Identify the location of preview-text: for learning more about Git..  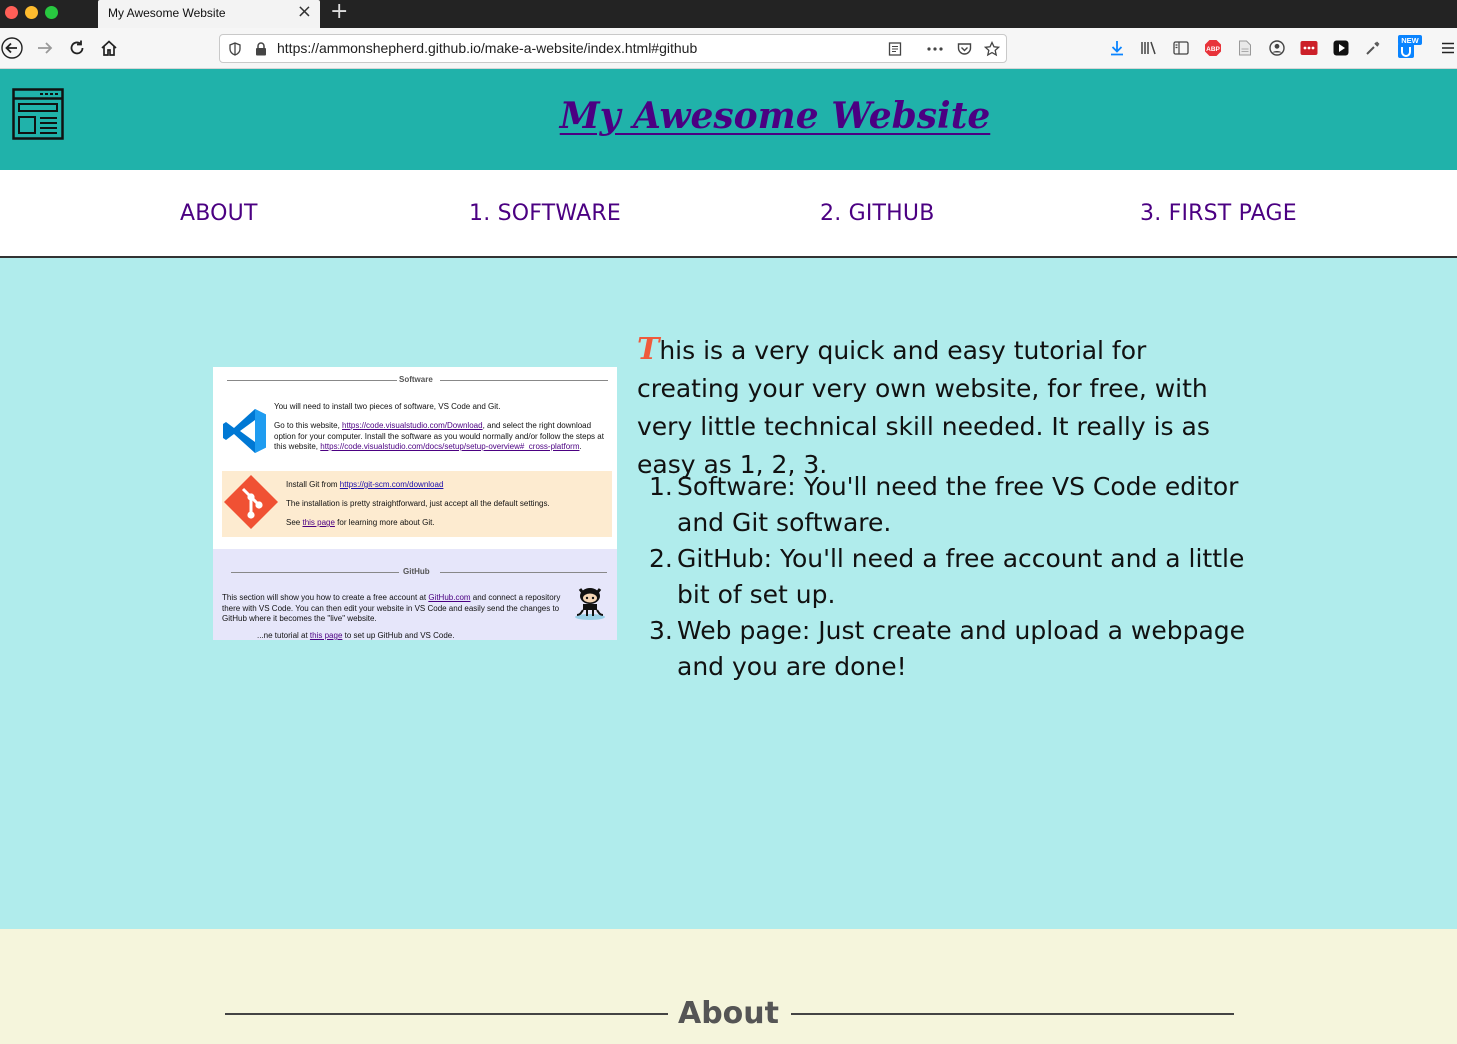
(384, 522).